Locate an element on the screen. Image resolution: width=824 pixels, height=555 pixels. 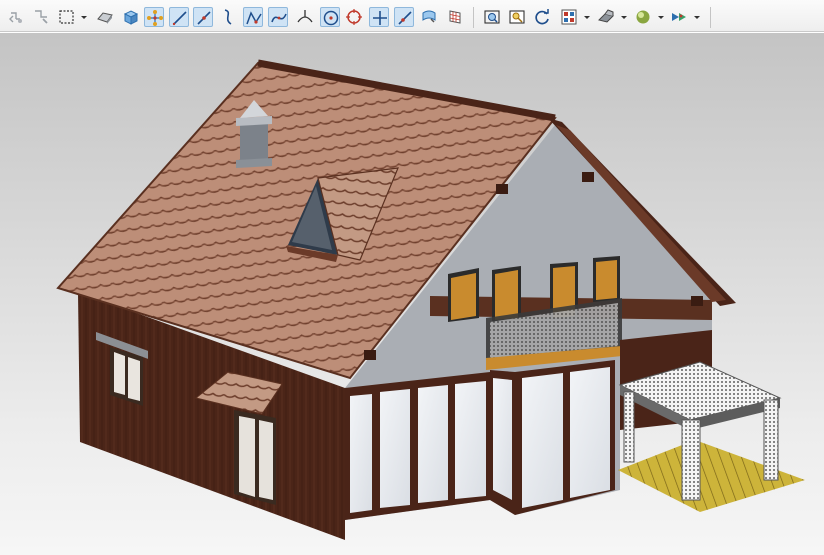
view-orientation-dropdown is located at coordinates (624, 17).